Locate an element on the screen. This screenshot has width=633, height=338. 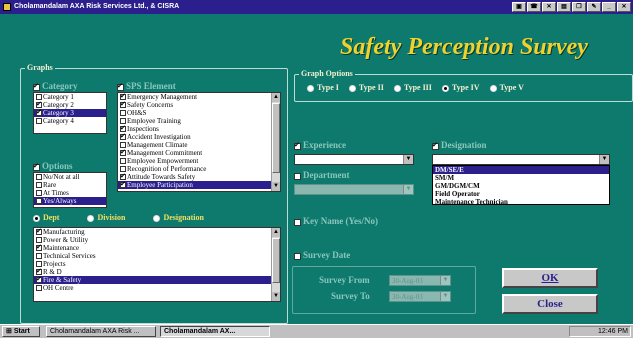
list-item: Category 2 is located at coordinates (70, 104).